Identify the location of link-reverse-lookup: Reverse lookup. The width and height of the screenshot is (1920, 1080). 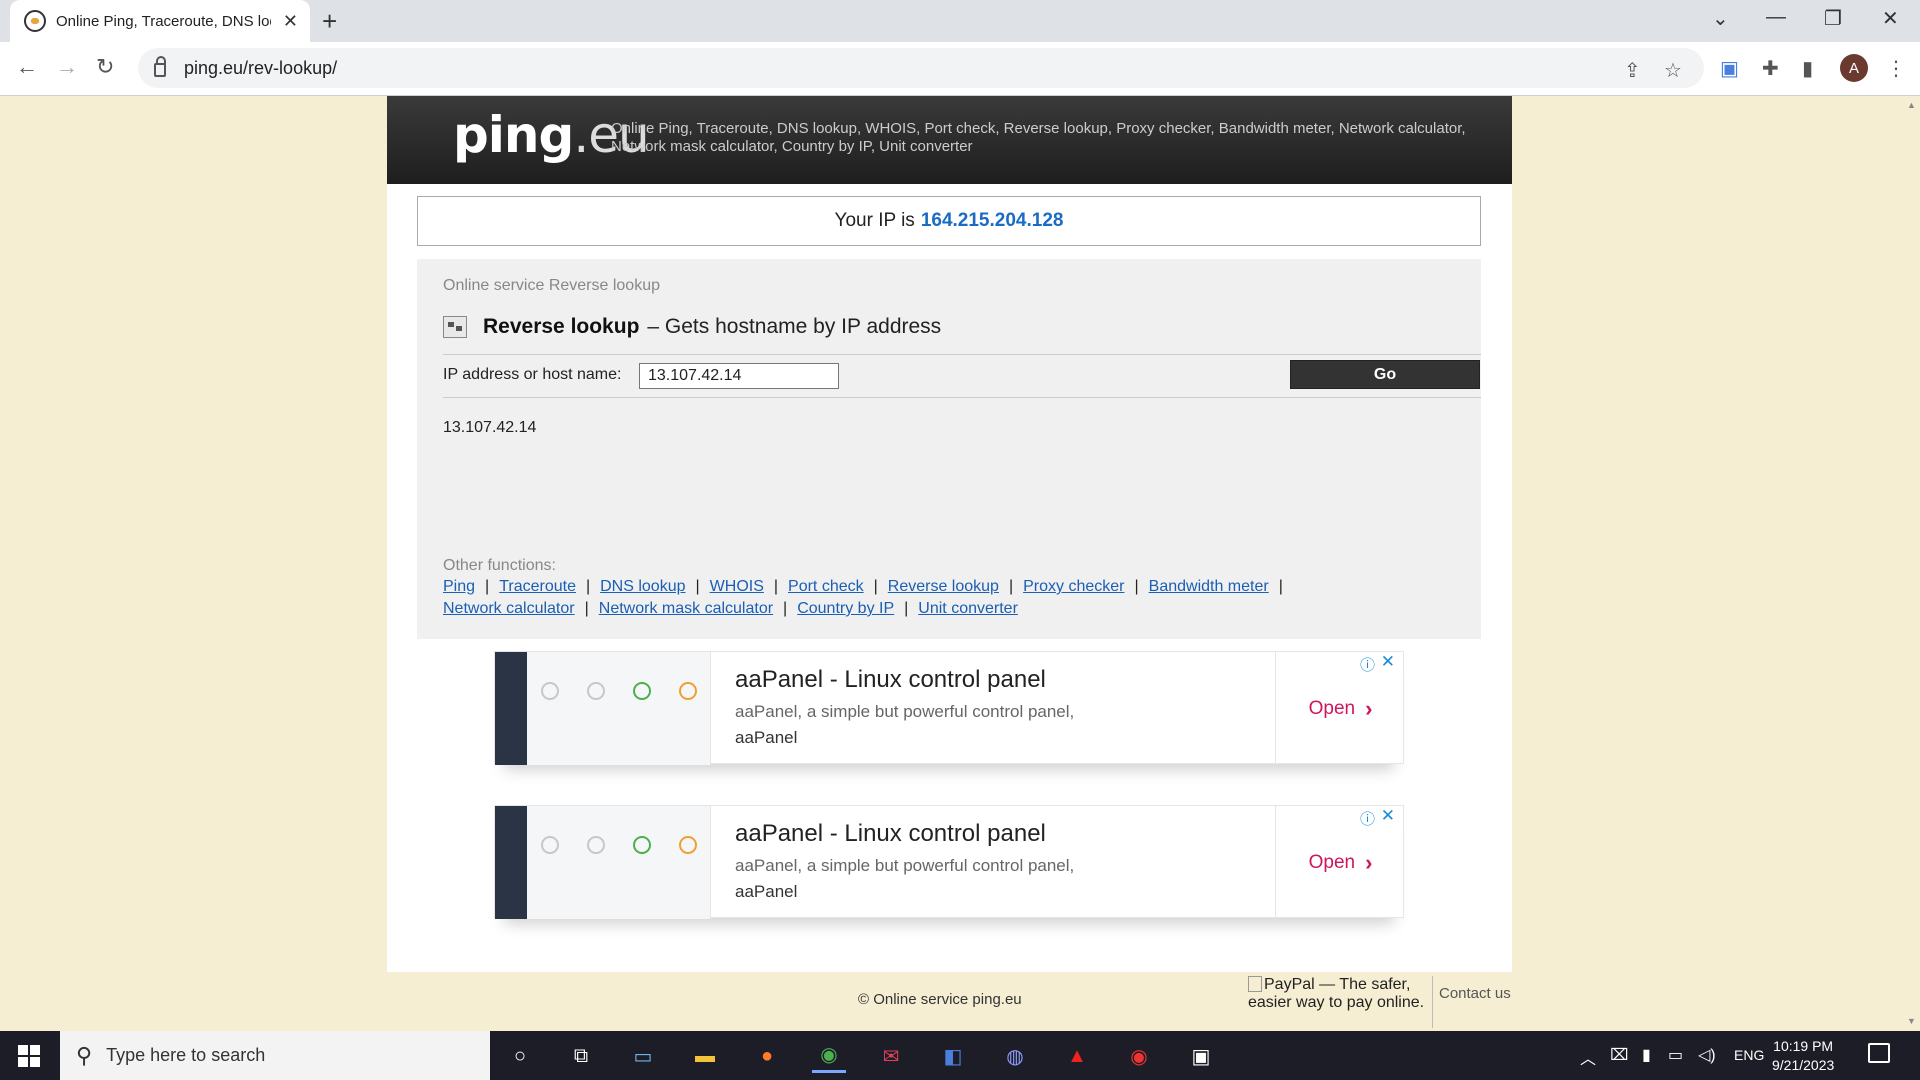
(943, 586).